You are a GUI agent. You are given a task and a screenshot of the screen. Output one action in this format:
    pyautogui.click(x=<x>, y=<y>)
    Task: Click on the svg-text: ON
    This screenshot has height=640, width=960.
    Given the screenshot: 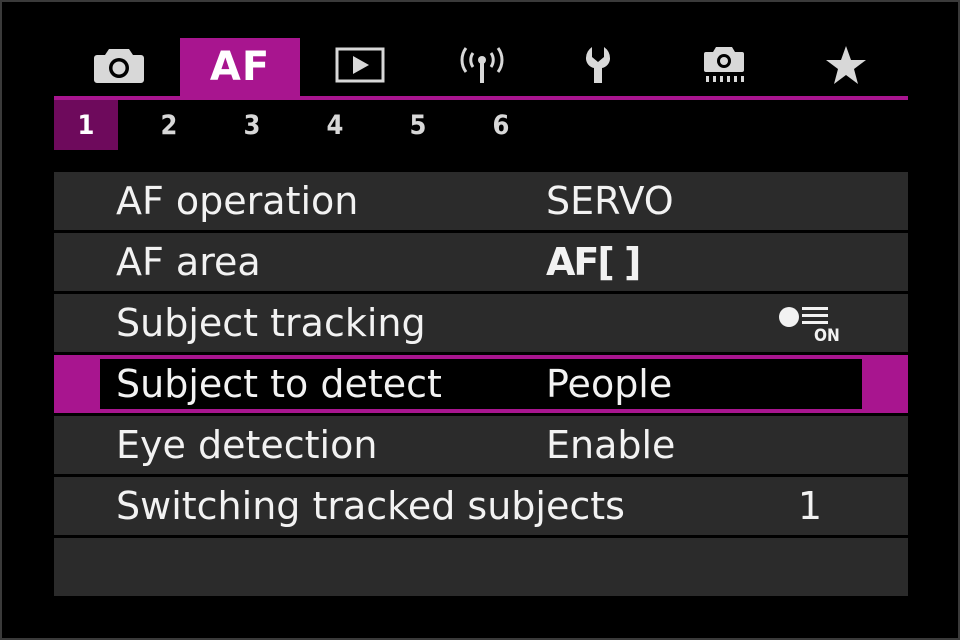 What is the action you would take?
    pyautogui.click(x=827, y=334)
    